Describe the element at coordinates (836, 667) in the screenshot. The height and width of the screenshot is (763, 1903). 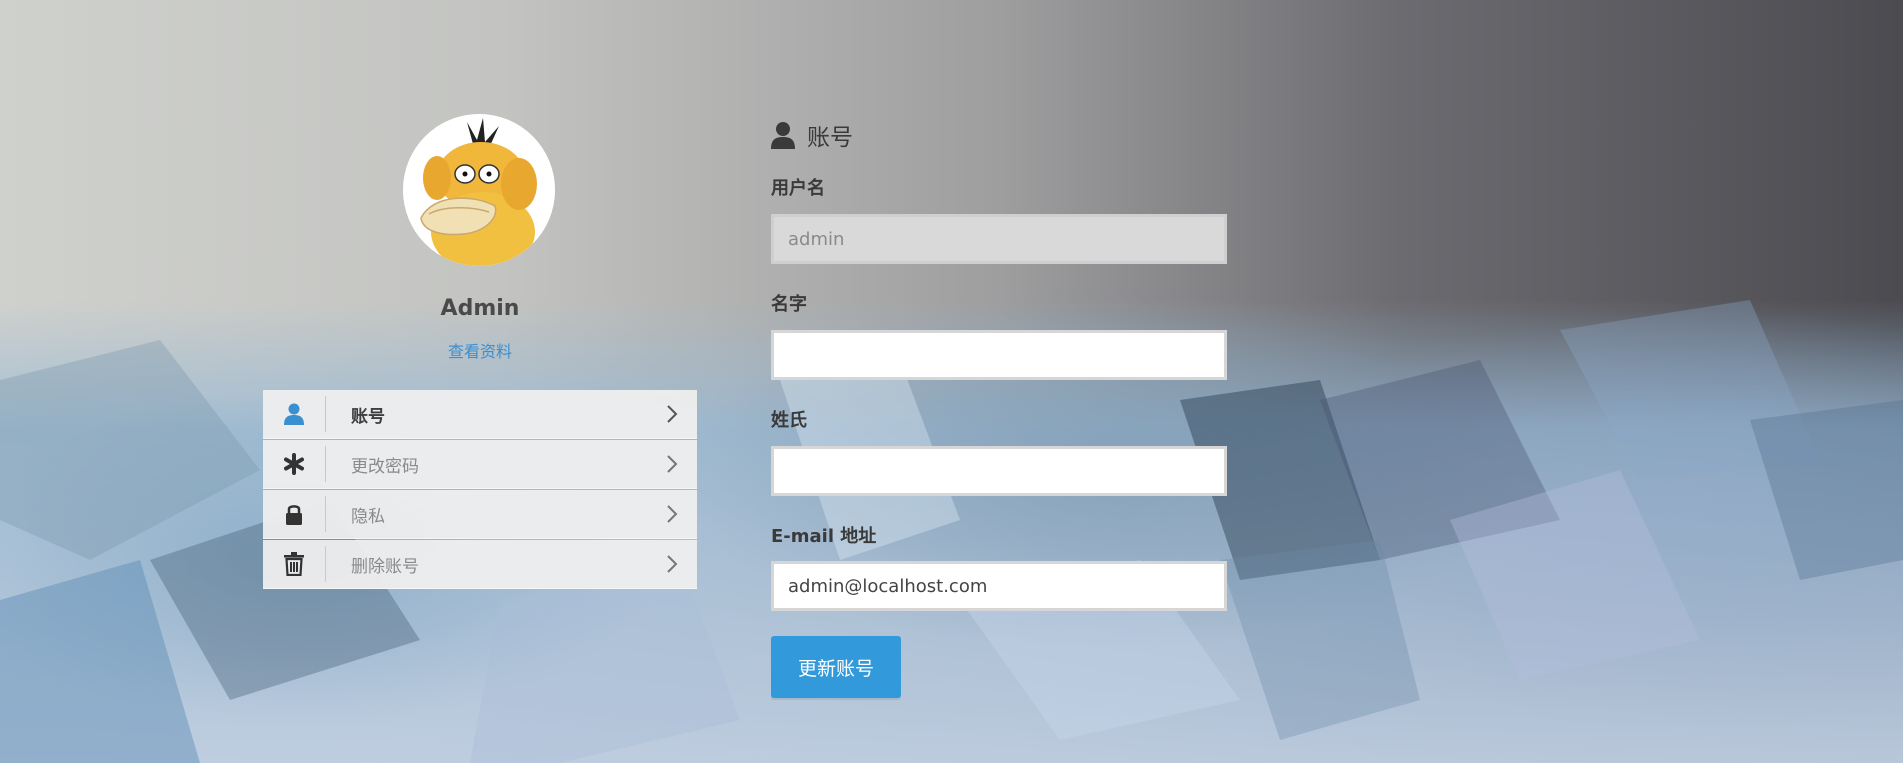
I see `update-account-button: 更新账号` at that location.